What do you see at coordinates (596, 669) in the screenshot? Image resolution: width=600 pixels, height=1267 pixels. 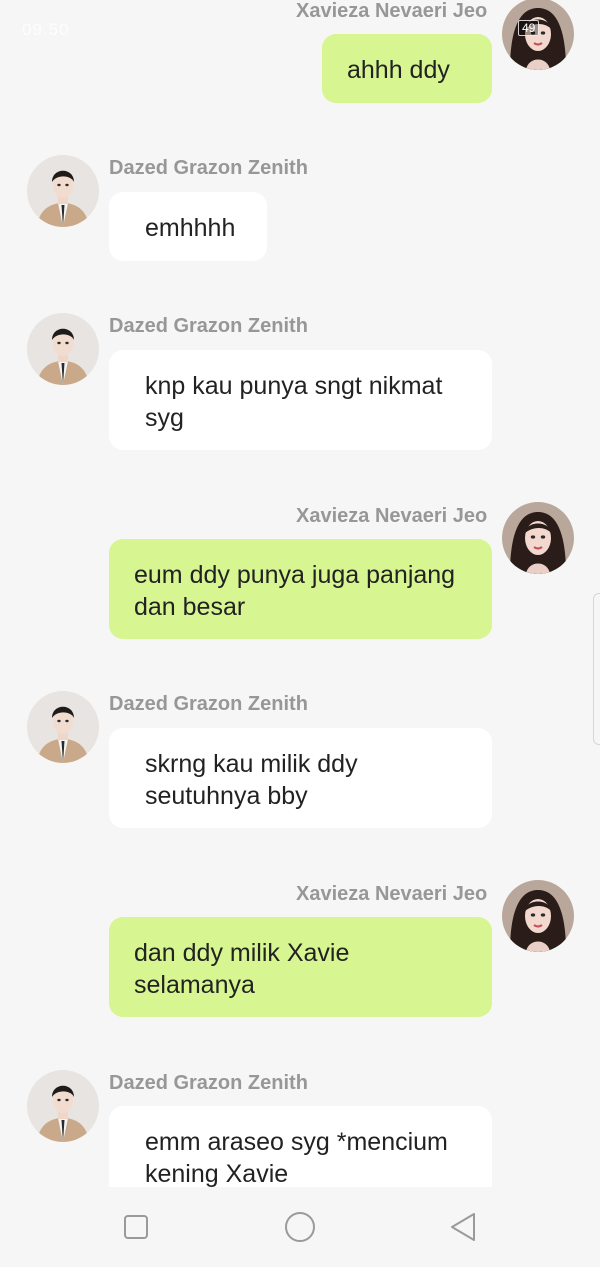 I see `side-edge-handle` at bounding box center [596, 669].